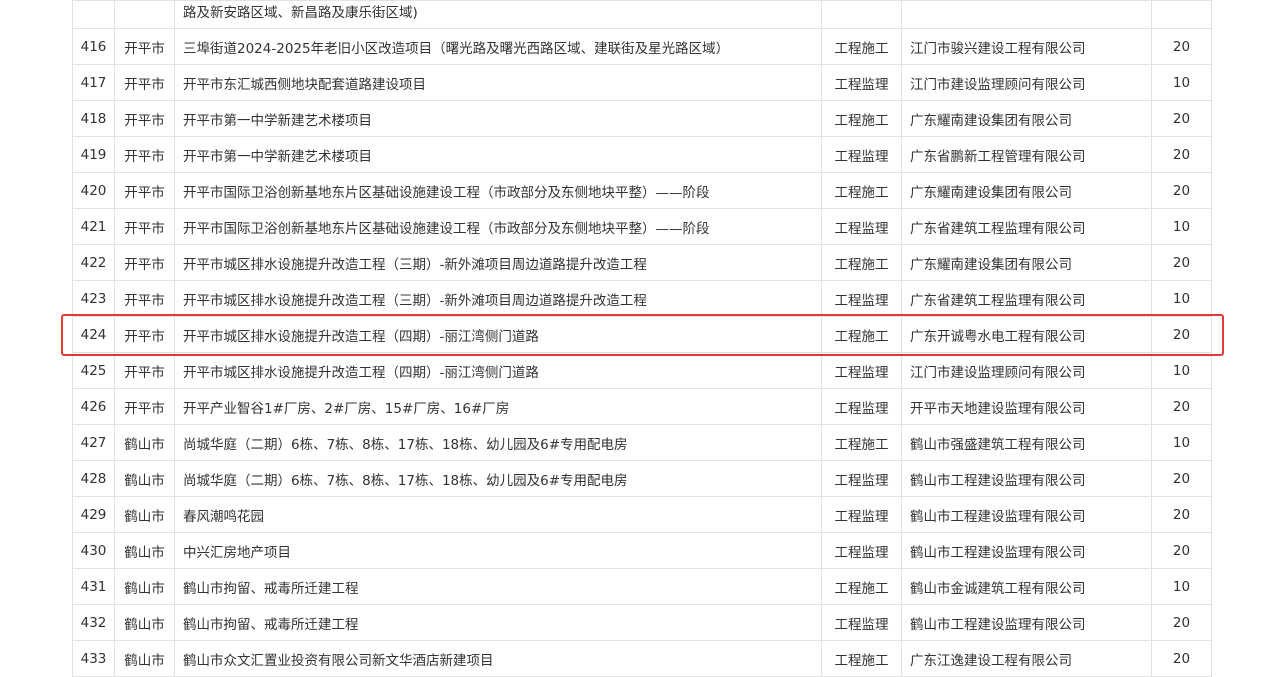 This screenshot has width=1288, height=677. I want to click on cell-company: 江门市骏兴建设工程有限公司, so click(1026, 46).